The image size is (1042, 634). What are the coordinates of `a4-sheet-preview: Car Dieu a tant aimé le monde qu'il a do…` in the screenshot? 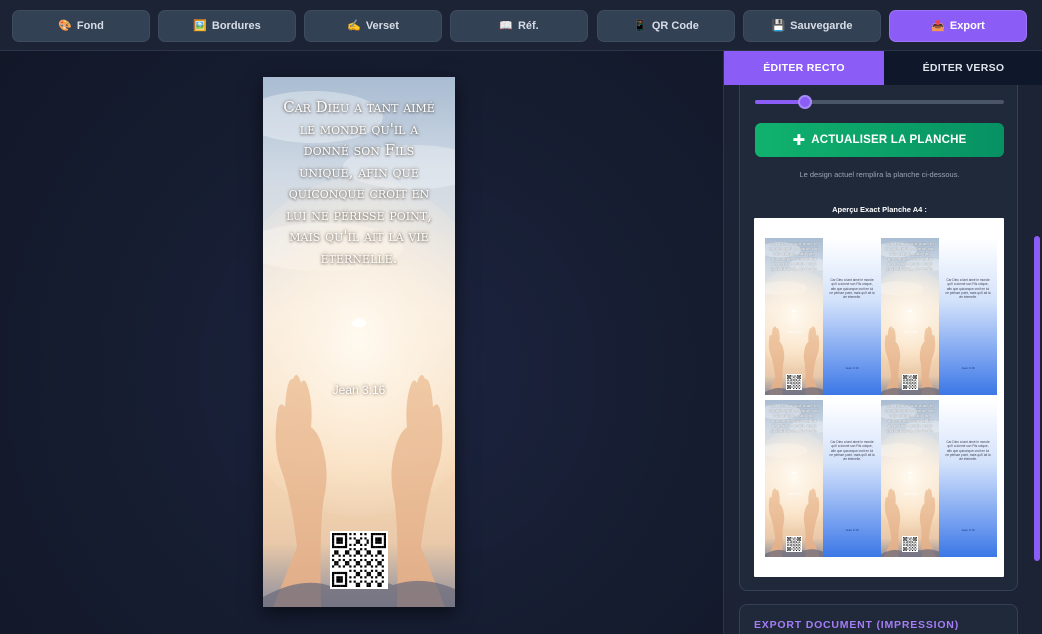 It's located at (879, 397).